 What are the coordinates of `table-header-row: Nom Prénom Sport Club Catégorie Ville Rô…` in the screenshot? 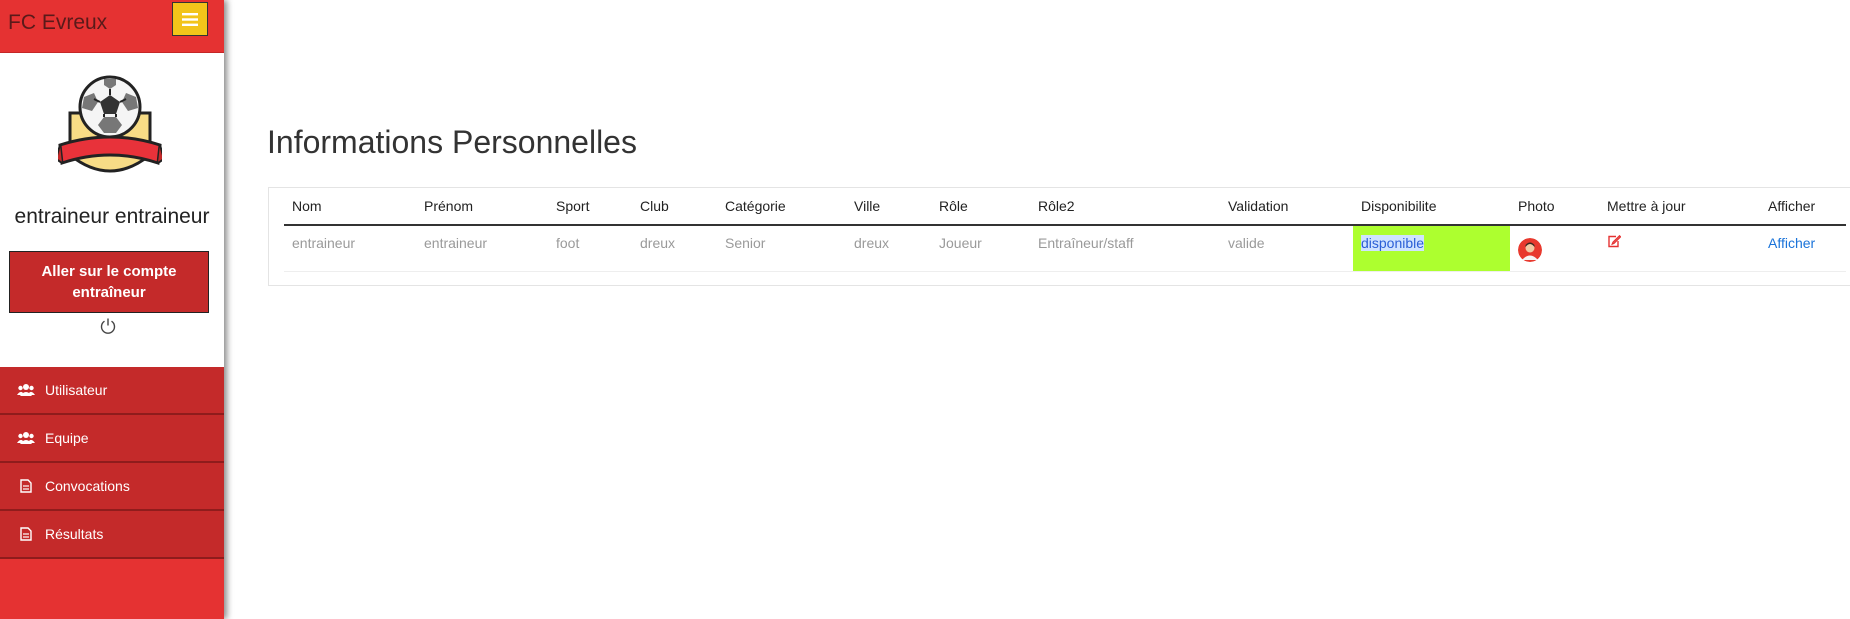 It's located at (1065, 207).